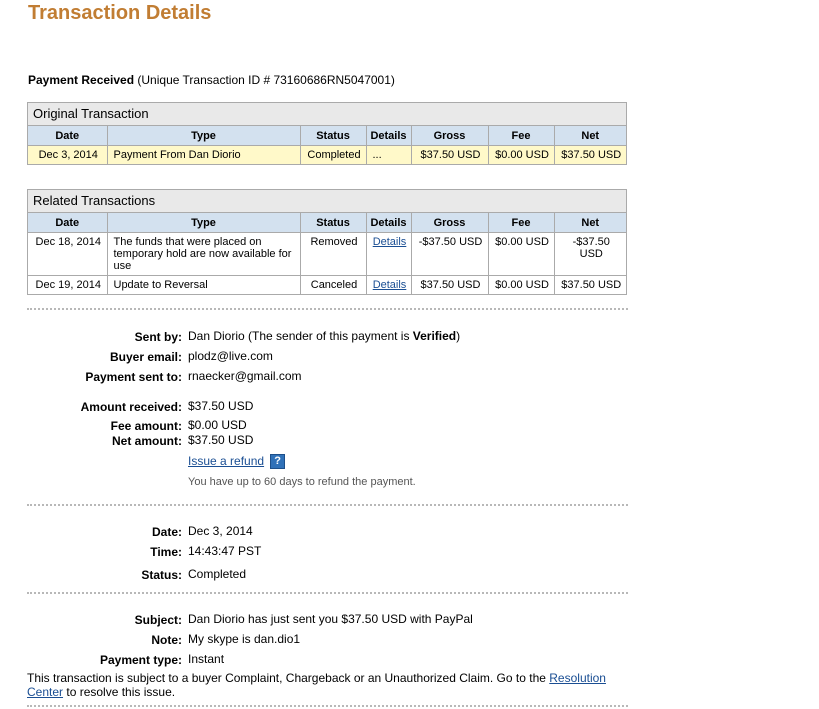 This screenshot has width=819, height=709. What do you see at coordinates (217, 574) in the screenshot?
I see `status-value: Completed` at bounding box center [217, 574].